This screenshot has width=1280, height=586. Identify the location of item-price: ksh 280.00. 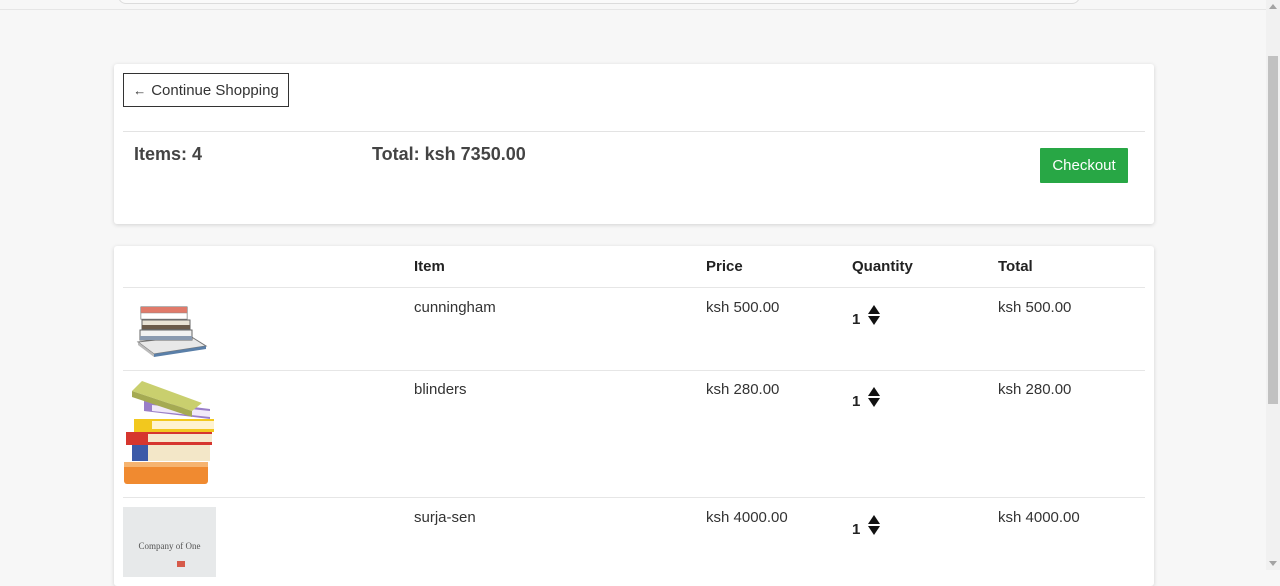
(743, 389).